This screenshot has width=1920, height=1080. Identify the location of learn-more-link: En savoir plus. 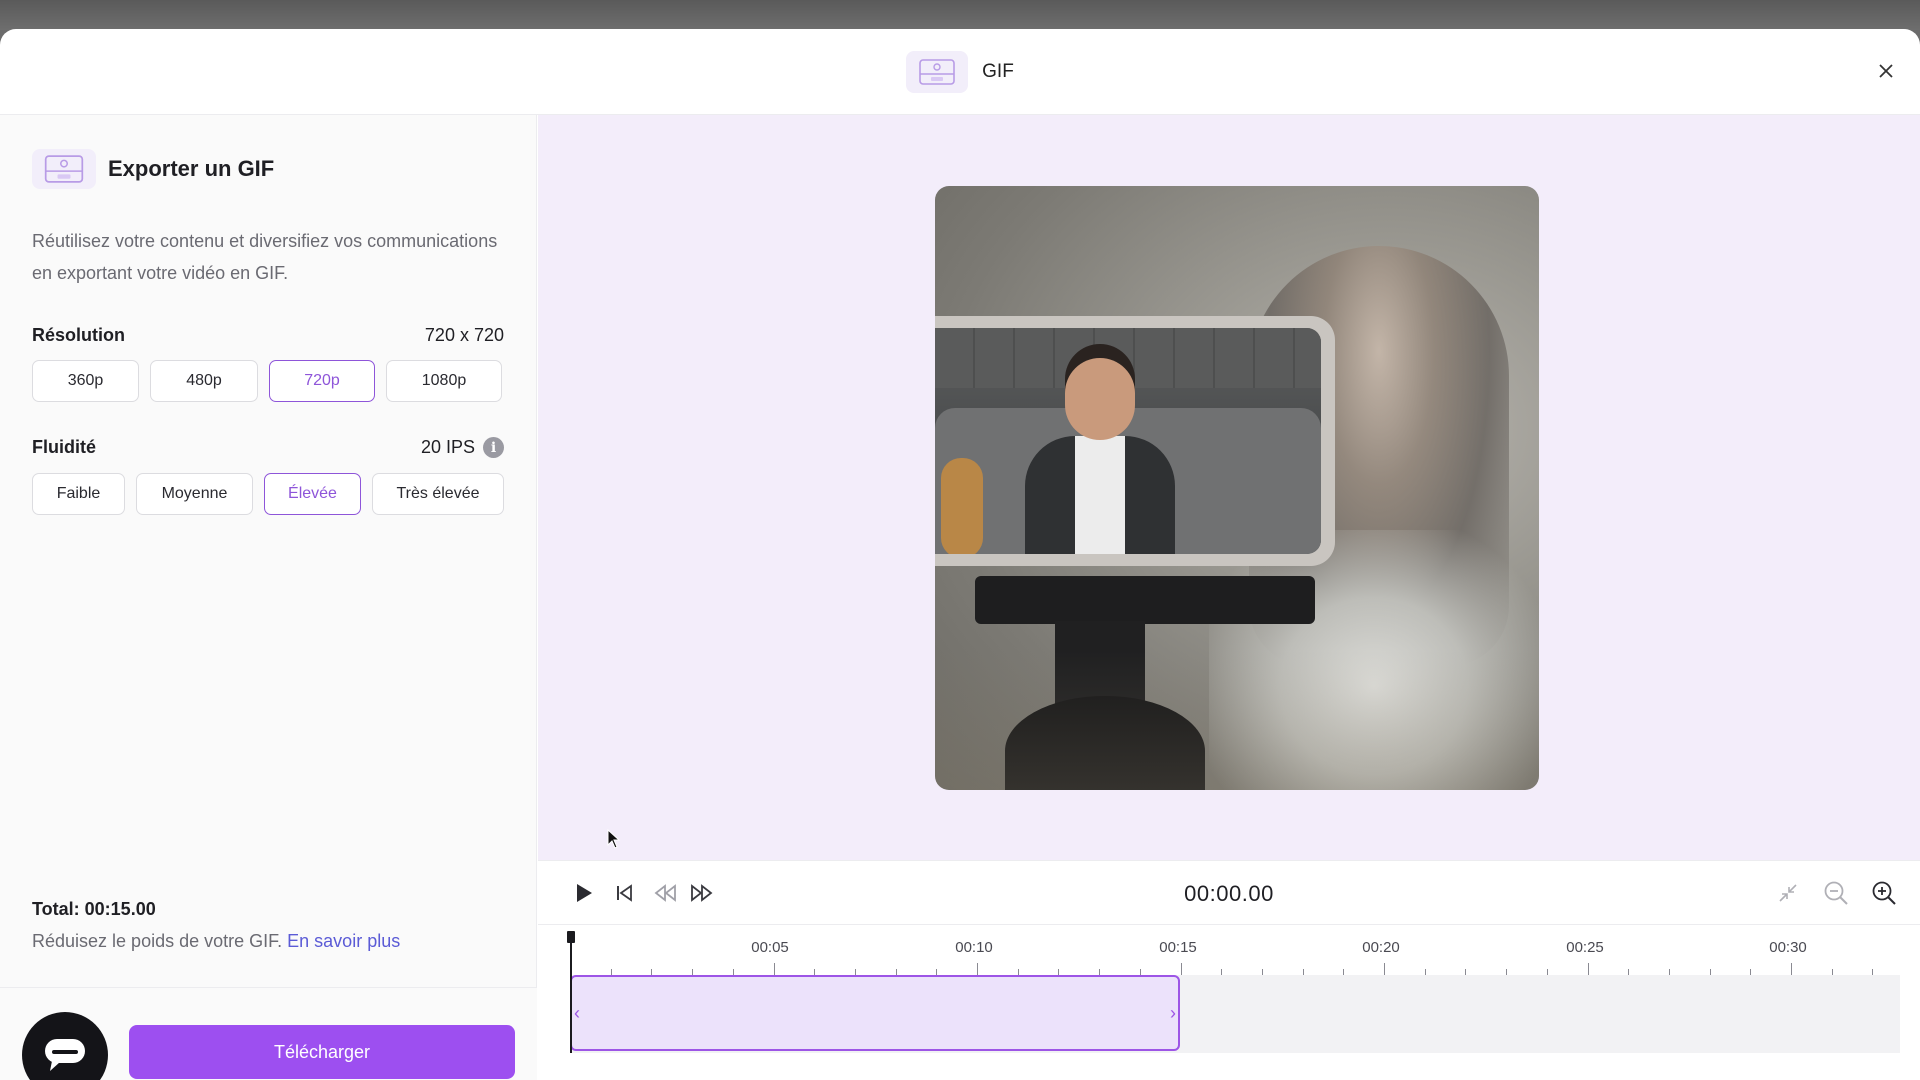
(343, 941).